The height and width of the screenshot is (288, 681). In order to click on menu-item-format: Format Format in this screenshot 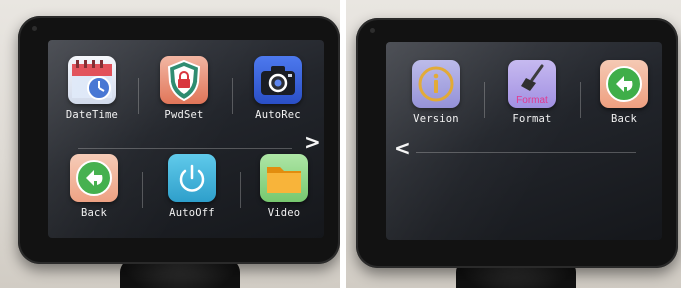, I will do `click(532, 92)`.